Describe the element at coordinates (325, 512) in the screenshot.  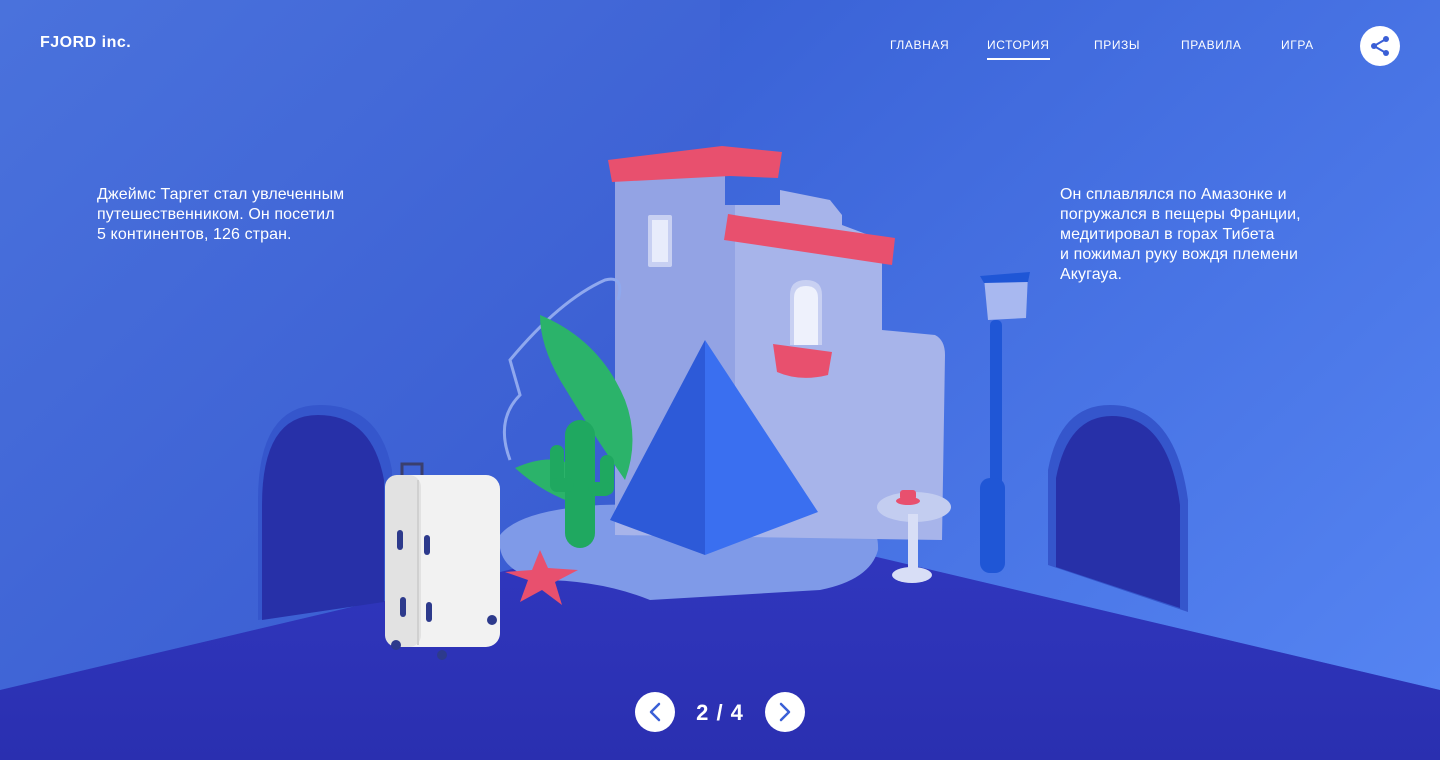
I see `left-arch` at that location.